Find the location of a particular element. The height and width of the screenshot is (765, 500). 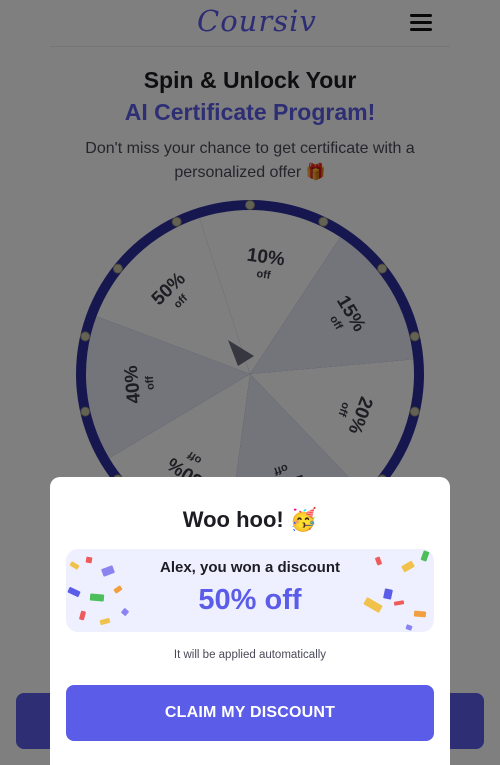

modal-title: Woo hoo! 🥳 is located at coordinates (250, 520).